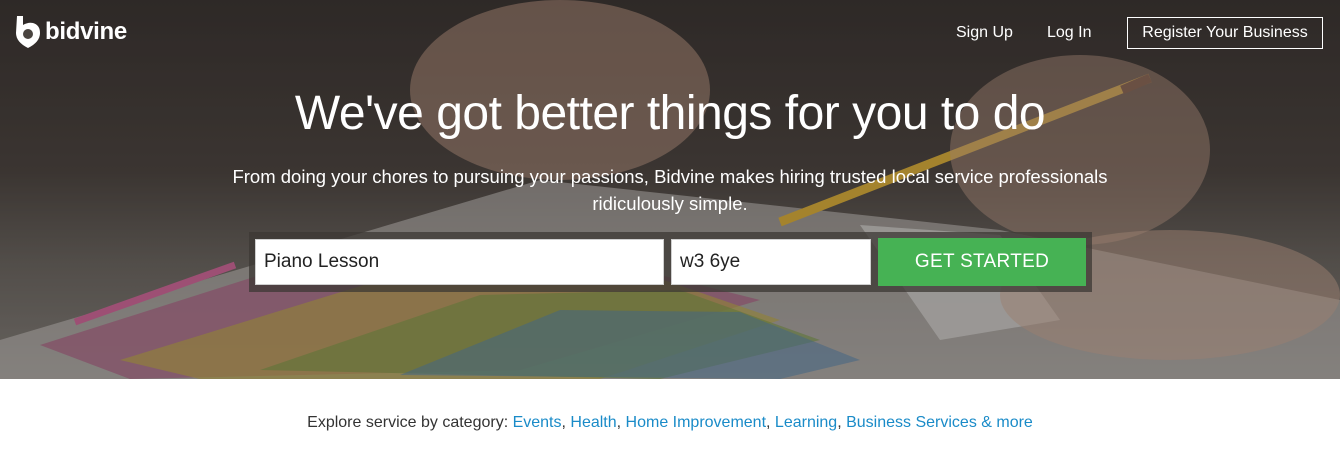 This screenshot has width=1340, height=466. I want to click on brand-logo: bidvine, so click(71, 32).